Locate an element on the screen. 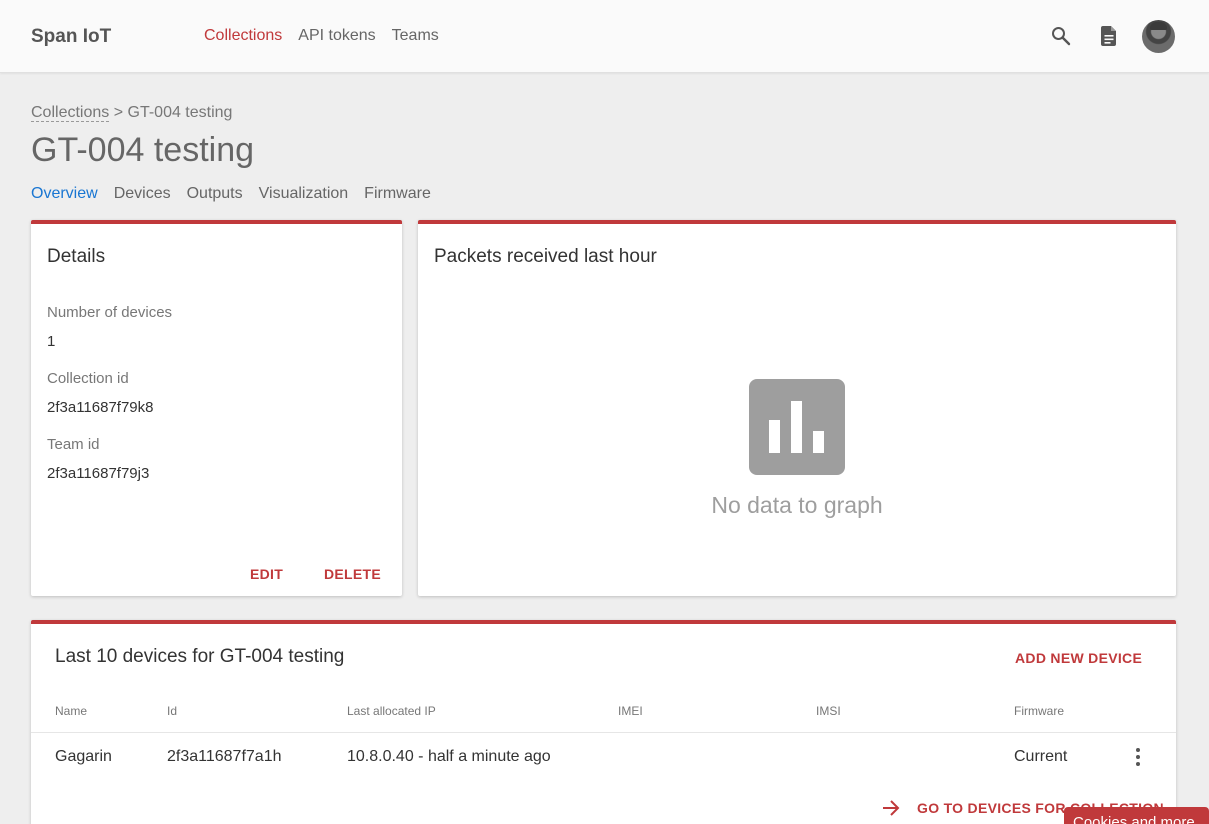 This screenshot has width=1209, height=824. column-header-firmware: Firmware is located at coordinates (1039, 711).